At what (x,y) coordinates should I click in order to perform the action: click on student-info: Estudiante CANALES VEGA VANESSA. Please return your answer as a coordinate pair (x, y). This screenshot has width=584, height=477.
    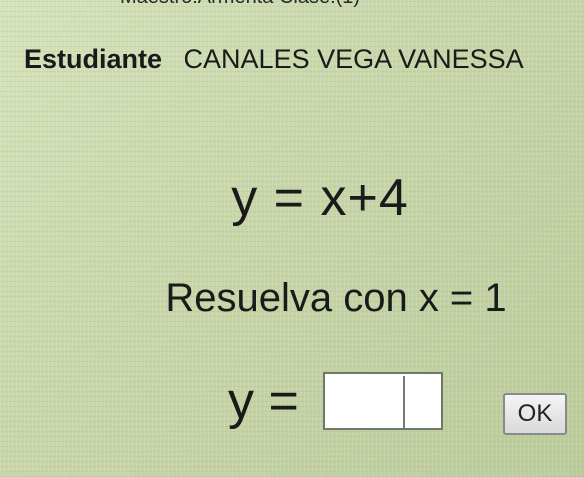
    Looking at the image, I should click on (274, 59).